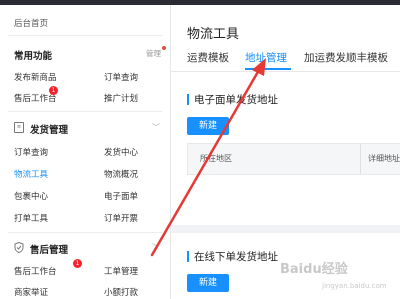  I want to click on sidebar-item-print-tool: 打单工具, so click(31, 218).